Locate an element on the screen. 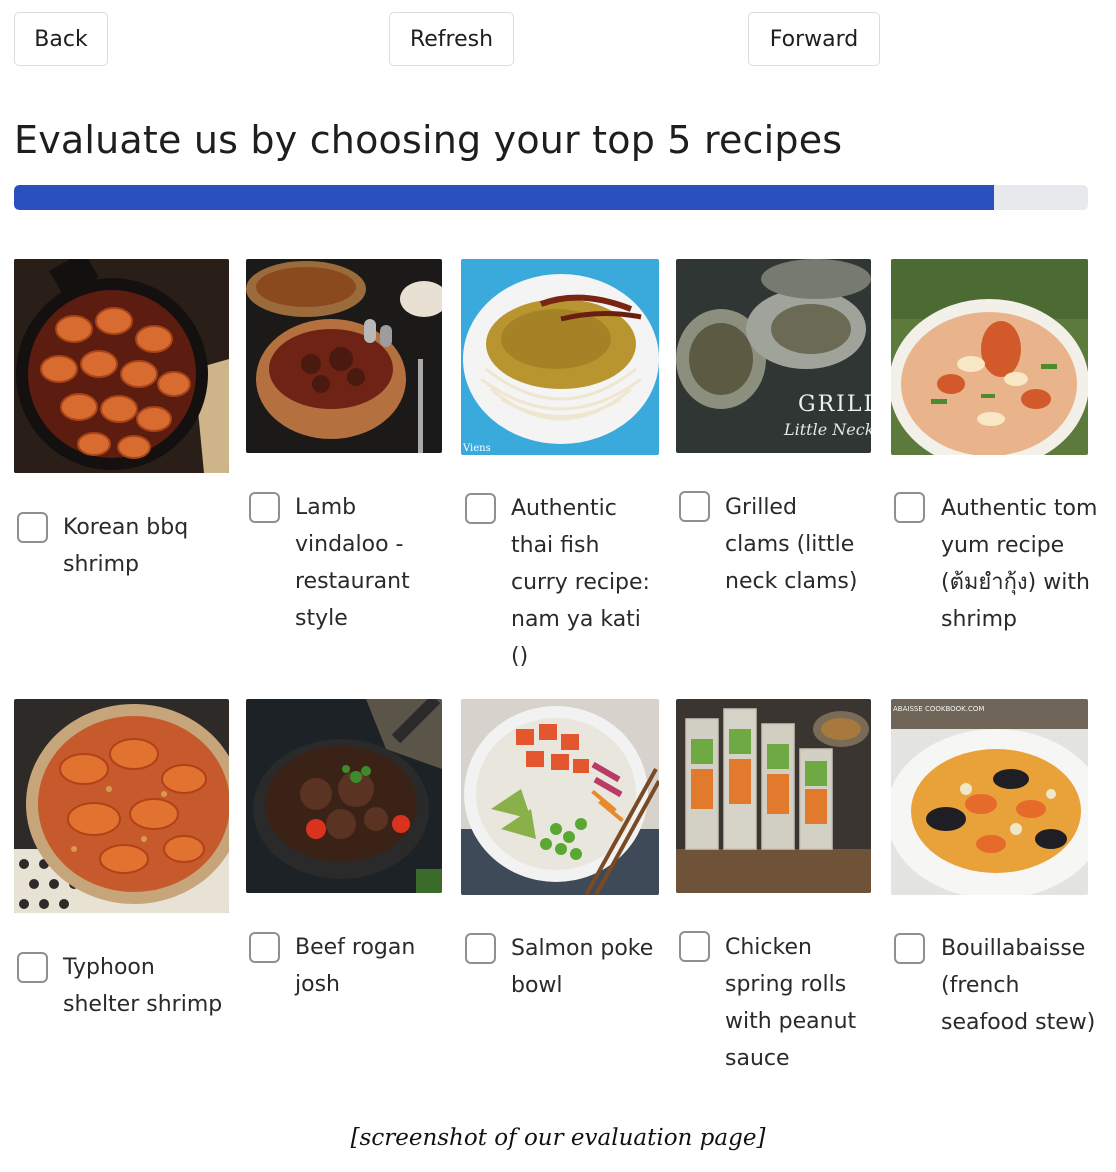 Image resolution: width=1116 pixels, height=1172 pixels. beef-stew-photo is located at coordinates (344, 796).